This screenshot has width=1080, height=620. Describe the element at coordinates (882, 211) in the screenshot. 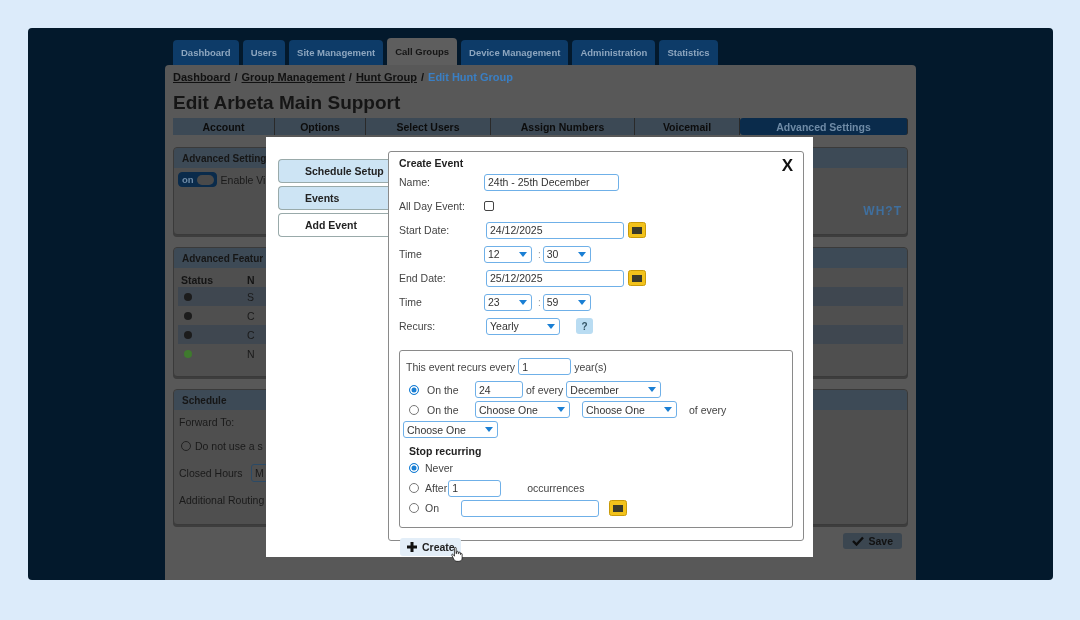

I see `logo-text: WH?T` at that location.